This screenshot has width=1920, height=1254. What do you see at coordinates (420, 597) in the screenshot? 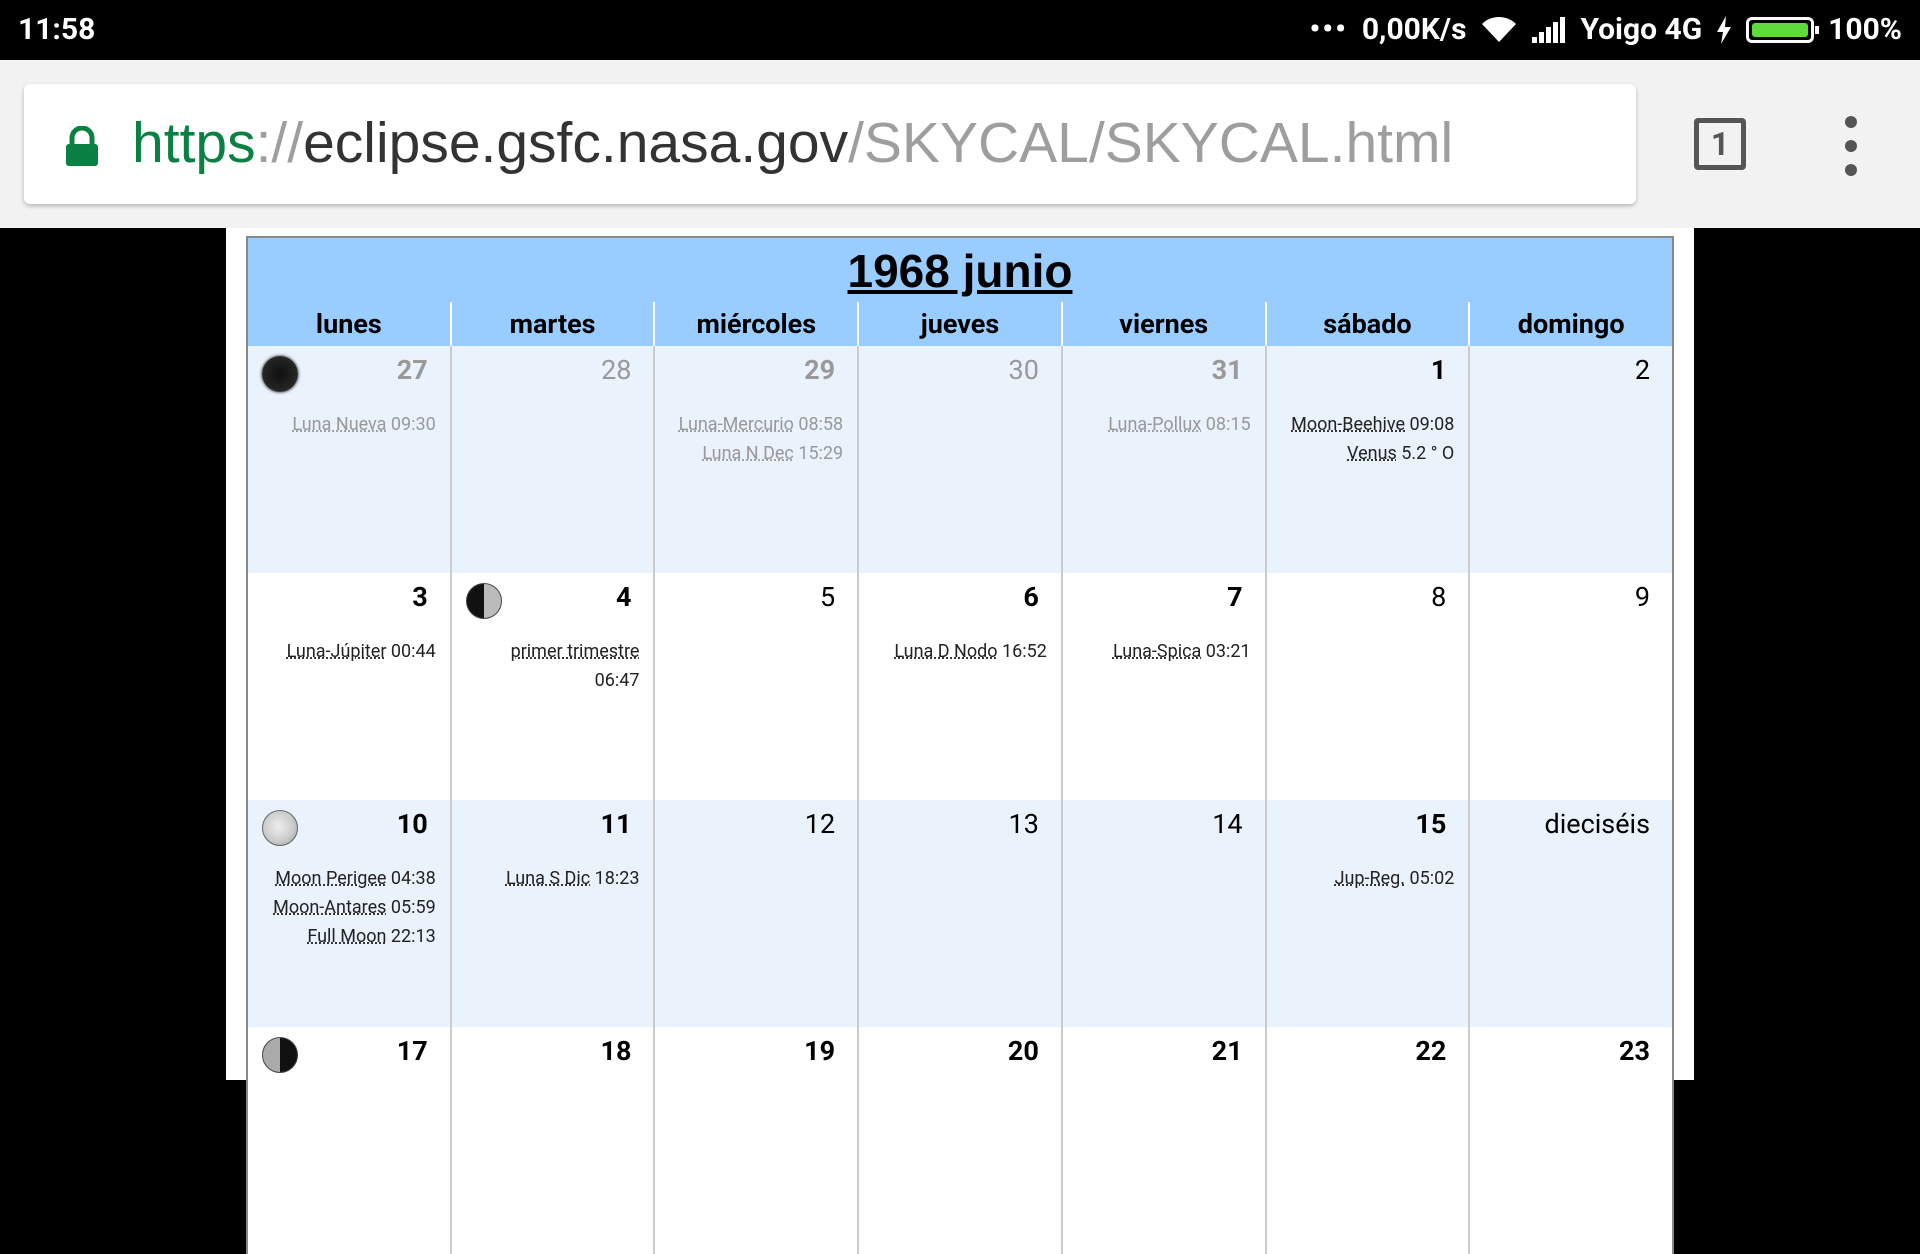
I see `day-number: 3` at bounding box center [420, 597].